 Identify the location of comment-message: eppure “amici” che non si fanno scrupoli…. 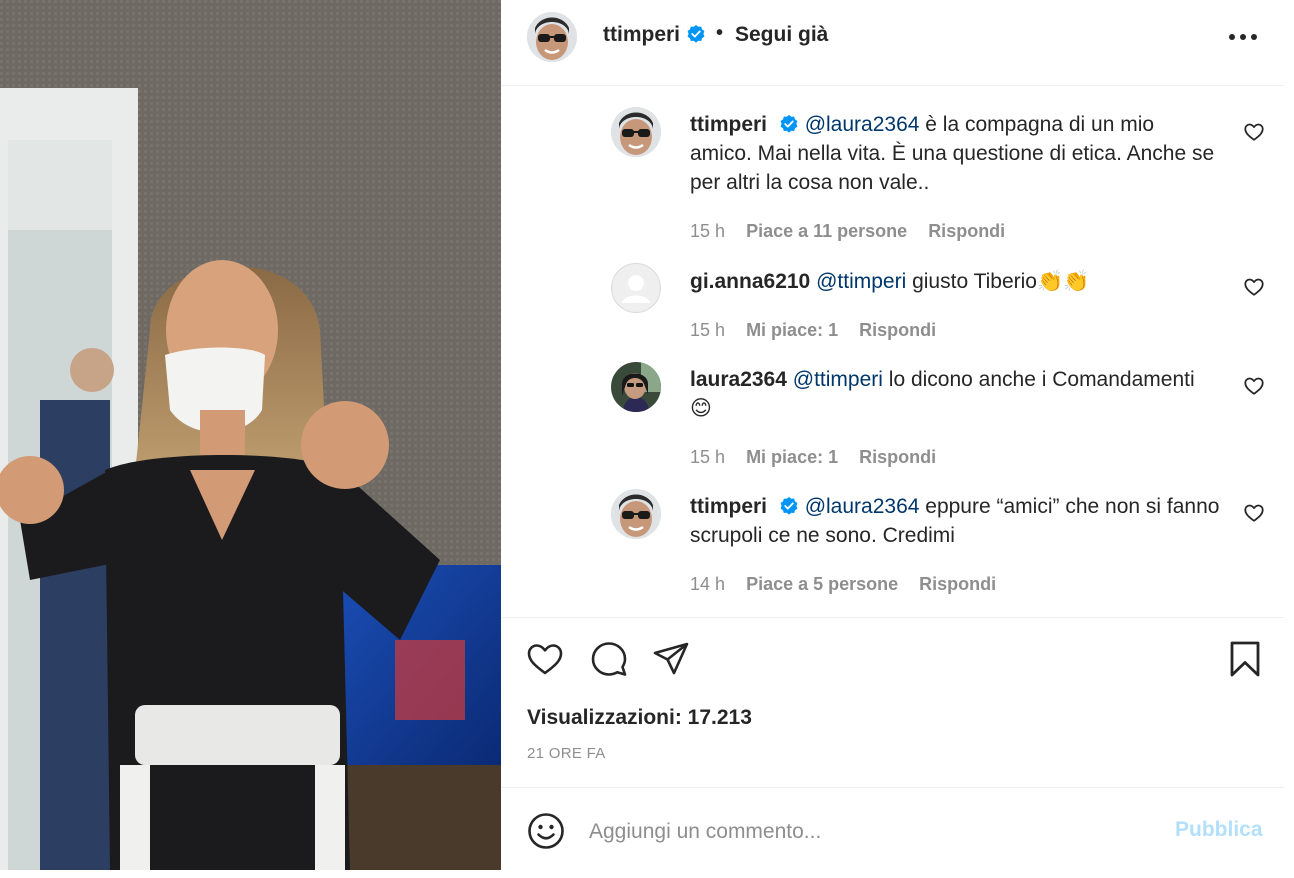
(955, 521).